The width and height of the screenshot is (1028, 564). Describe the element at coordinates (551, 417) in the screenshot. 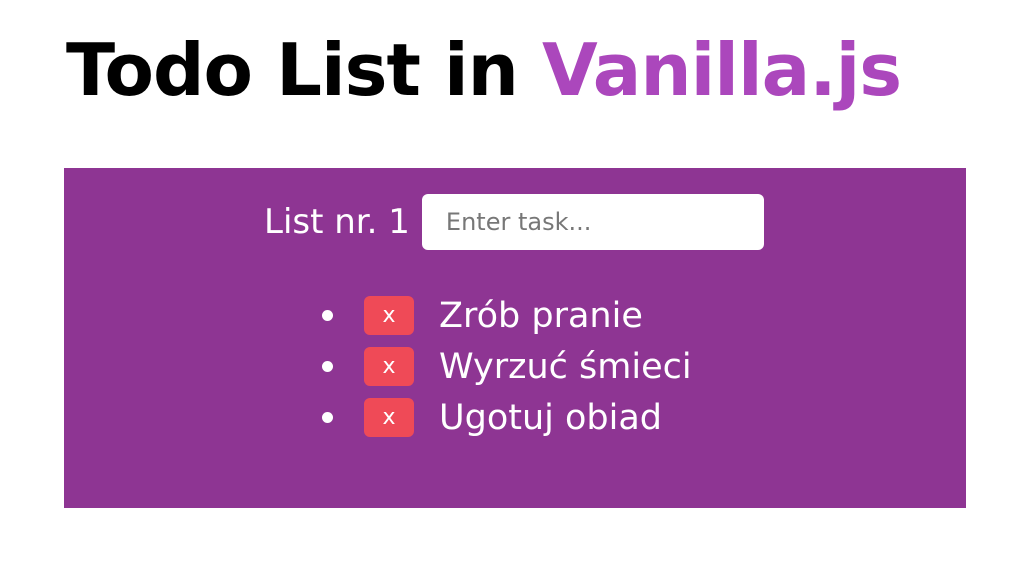

I see `task-text: Ugotuj obiad` at that location.